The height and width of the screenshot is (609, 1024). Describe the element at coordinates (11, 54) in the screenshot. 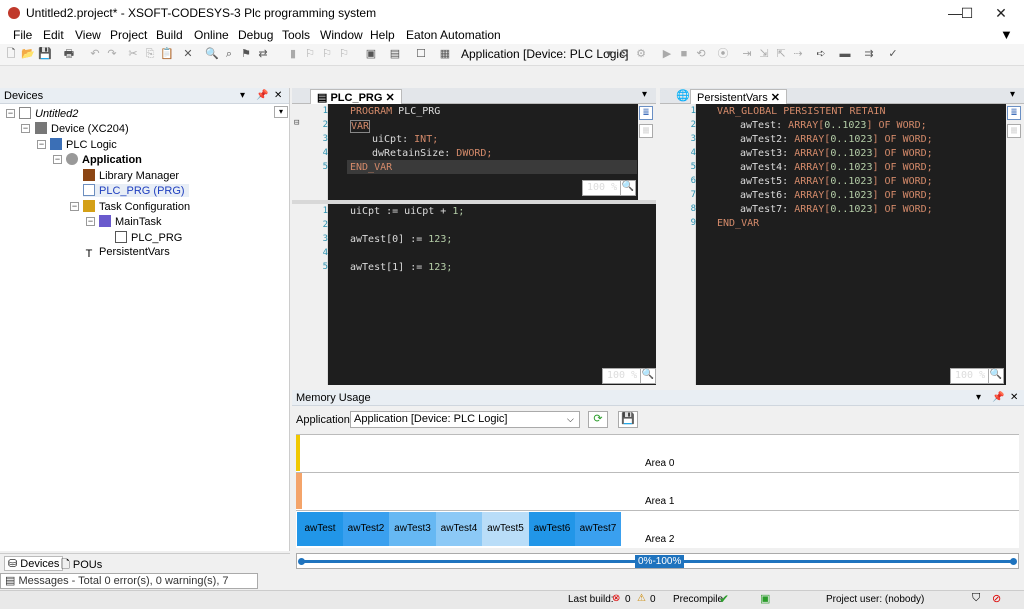

I see `new-file-icon: 🗋` at that location.